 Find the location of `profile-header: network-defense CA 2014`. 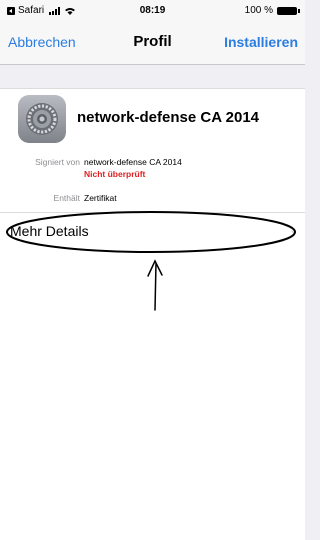

profile-header: network-defense CA 2014 is located at coordinates (152, 119).